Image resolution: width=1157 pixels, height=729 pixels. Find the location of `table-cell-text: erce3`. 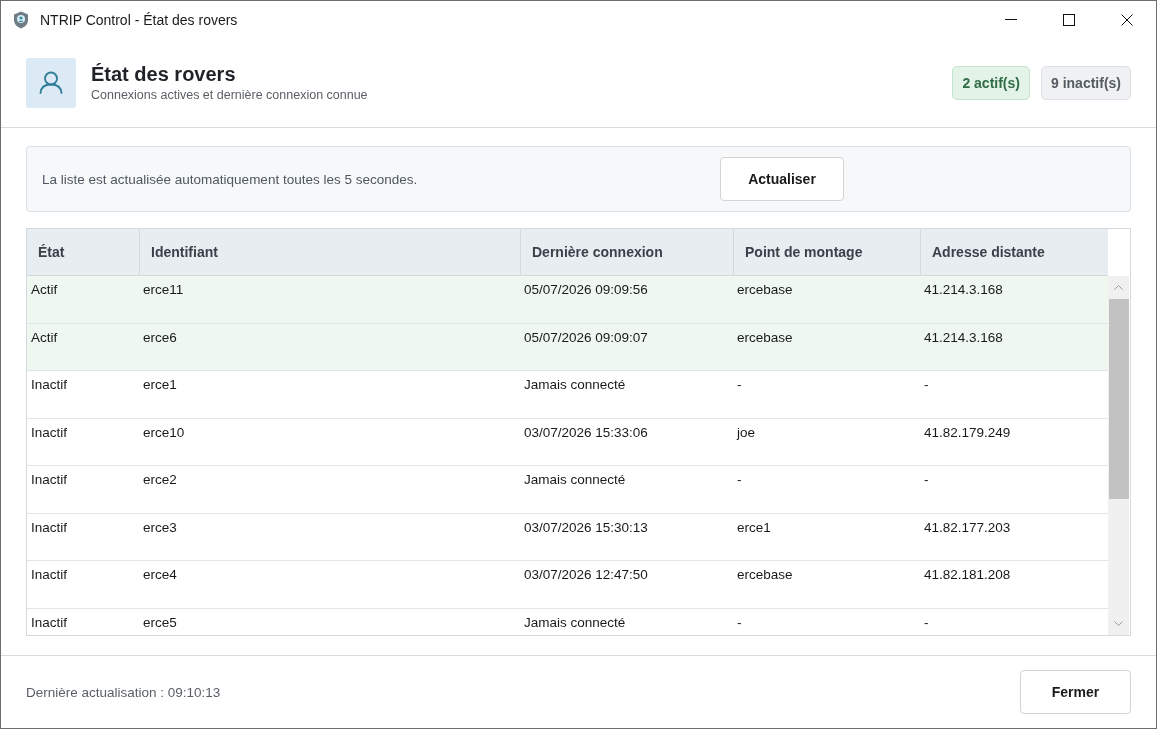

table-cell-text: erce3 is located at coordinates (160, 527).